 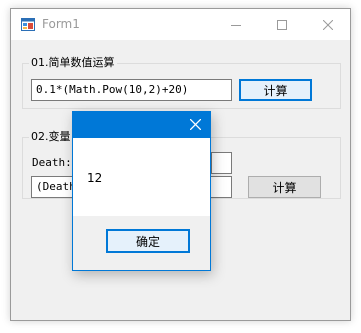 I want to click on title-bar: Form1, so click(x=180, y=24).